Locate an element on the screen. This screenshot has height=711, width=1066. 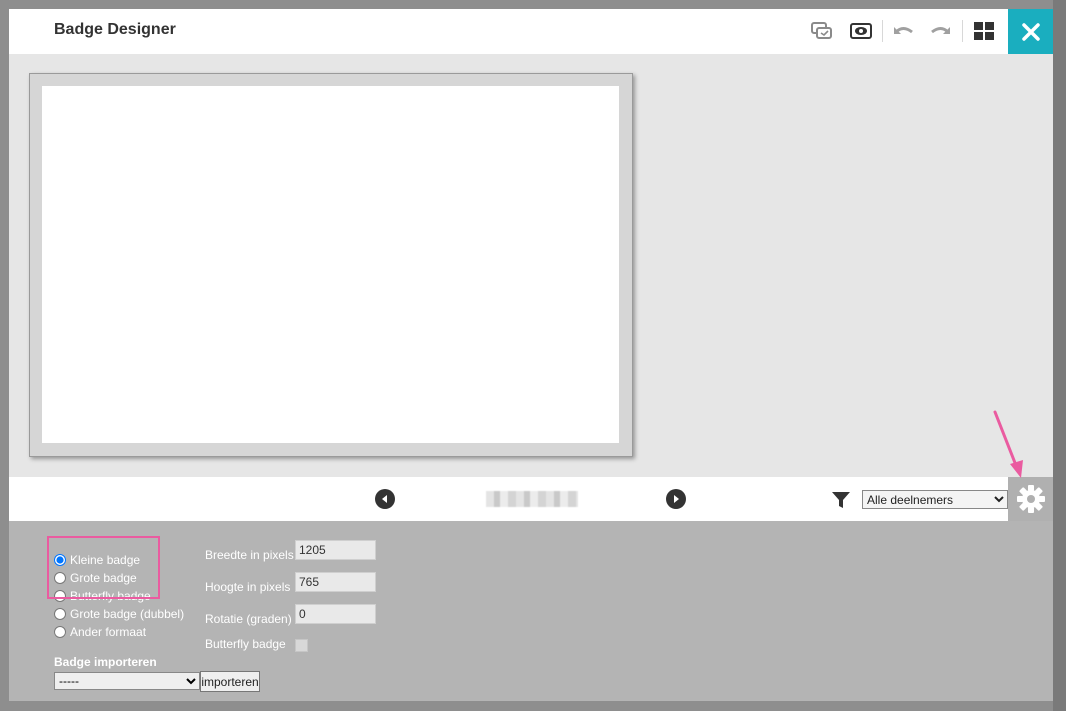
radio-label: Ander formaat is located at coordinates (108, 632).